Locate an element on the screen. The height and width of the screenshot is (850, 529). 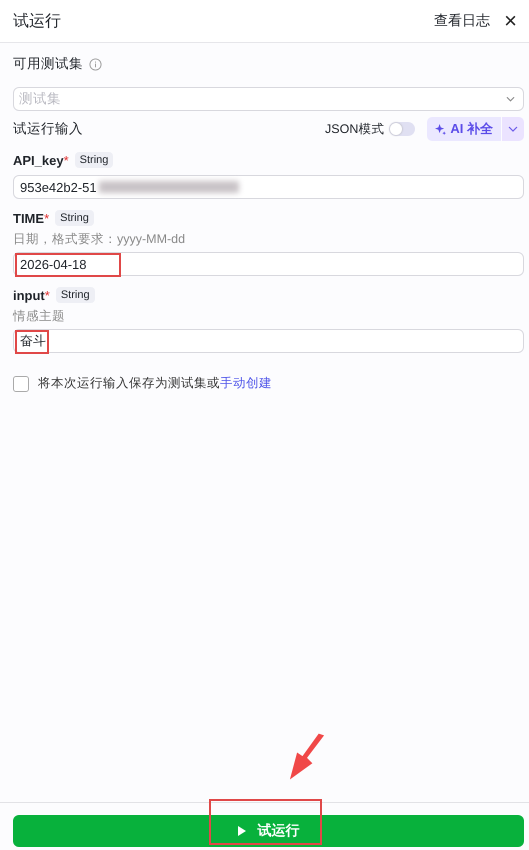
ai-complete-button: AI 补全 is located at coordinates (464, 129).